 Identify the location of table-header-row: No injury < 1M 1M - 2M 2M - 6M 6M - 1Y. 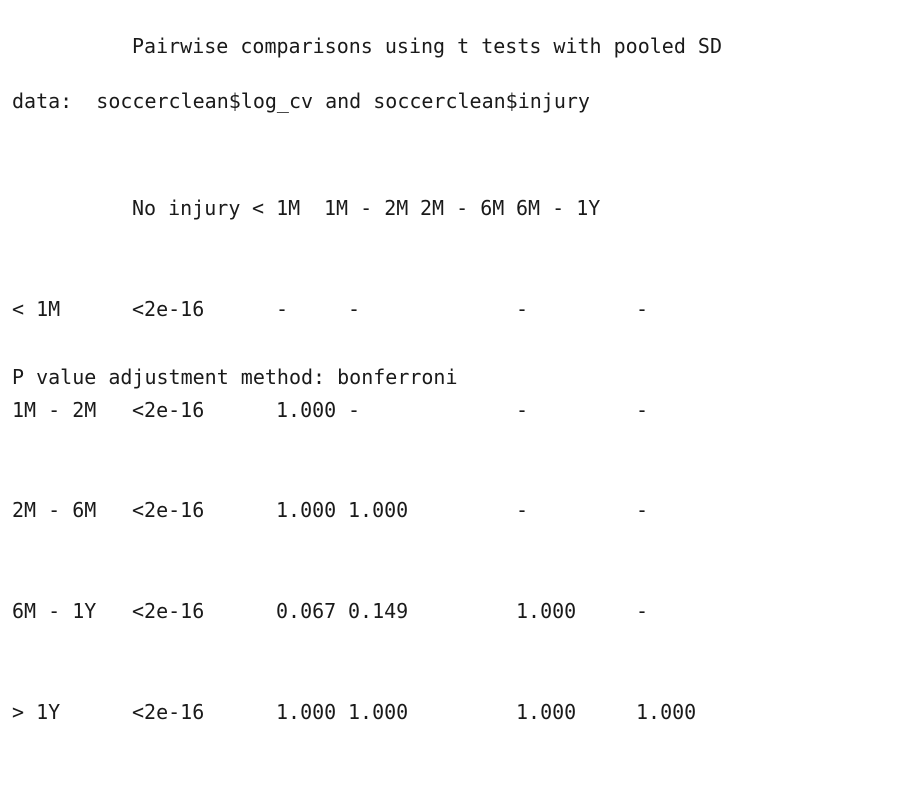
(306, 210).